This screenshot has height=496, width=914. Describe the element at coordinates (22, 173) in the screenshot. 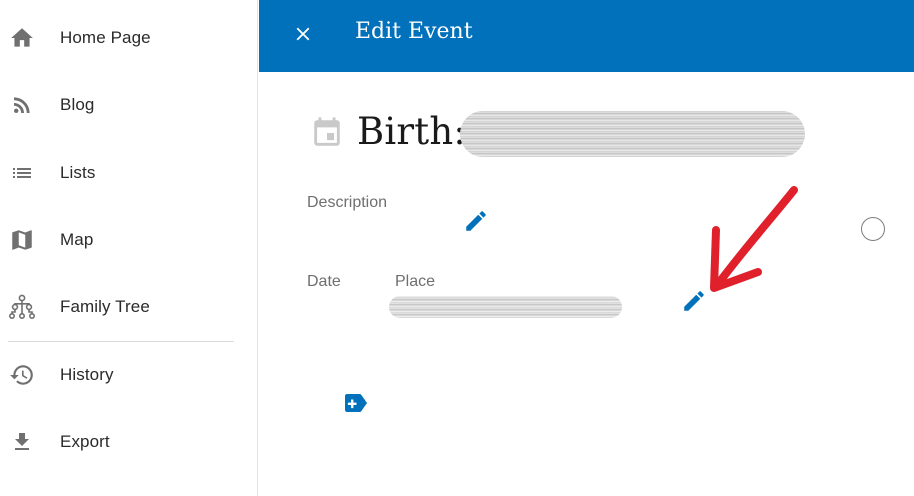

I see `list-icon` at that location.